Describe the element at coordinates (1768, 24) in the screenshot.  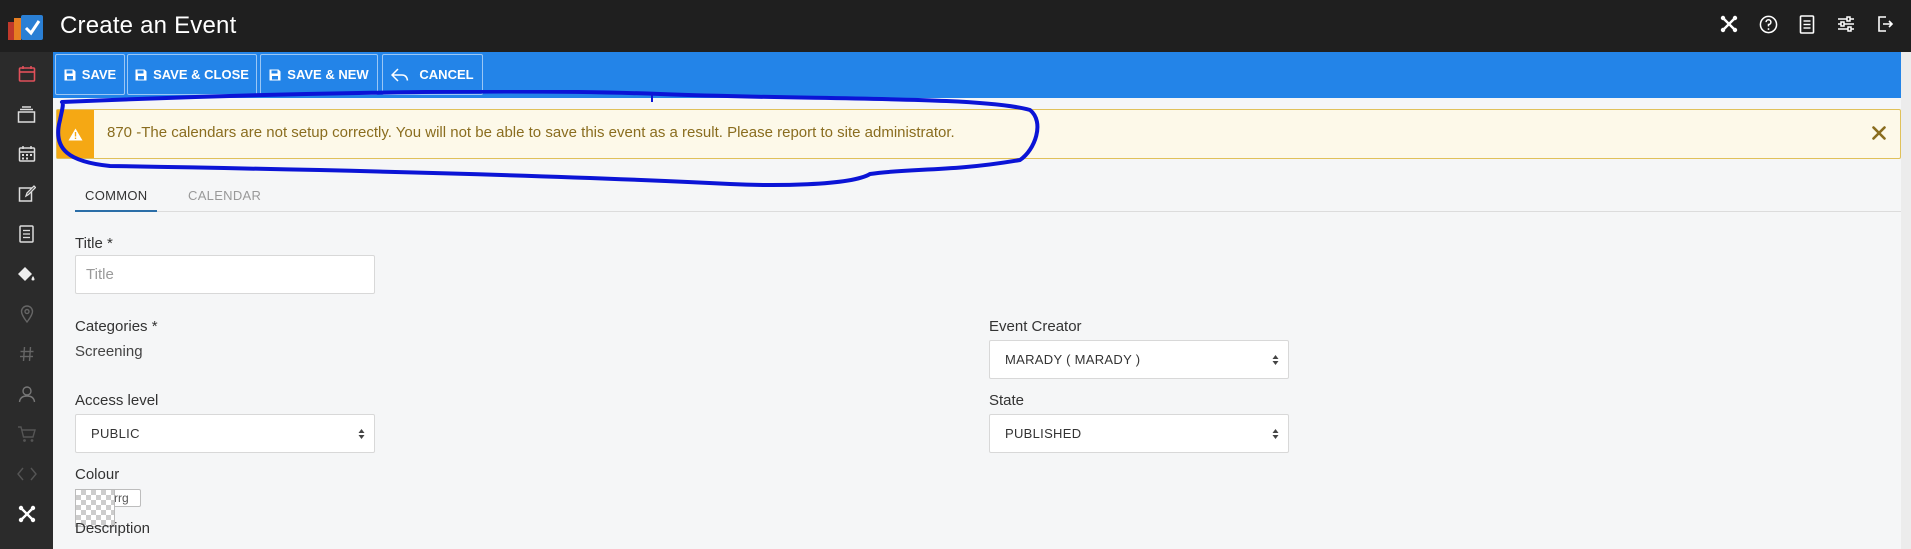
I see `help-icon` at that location.